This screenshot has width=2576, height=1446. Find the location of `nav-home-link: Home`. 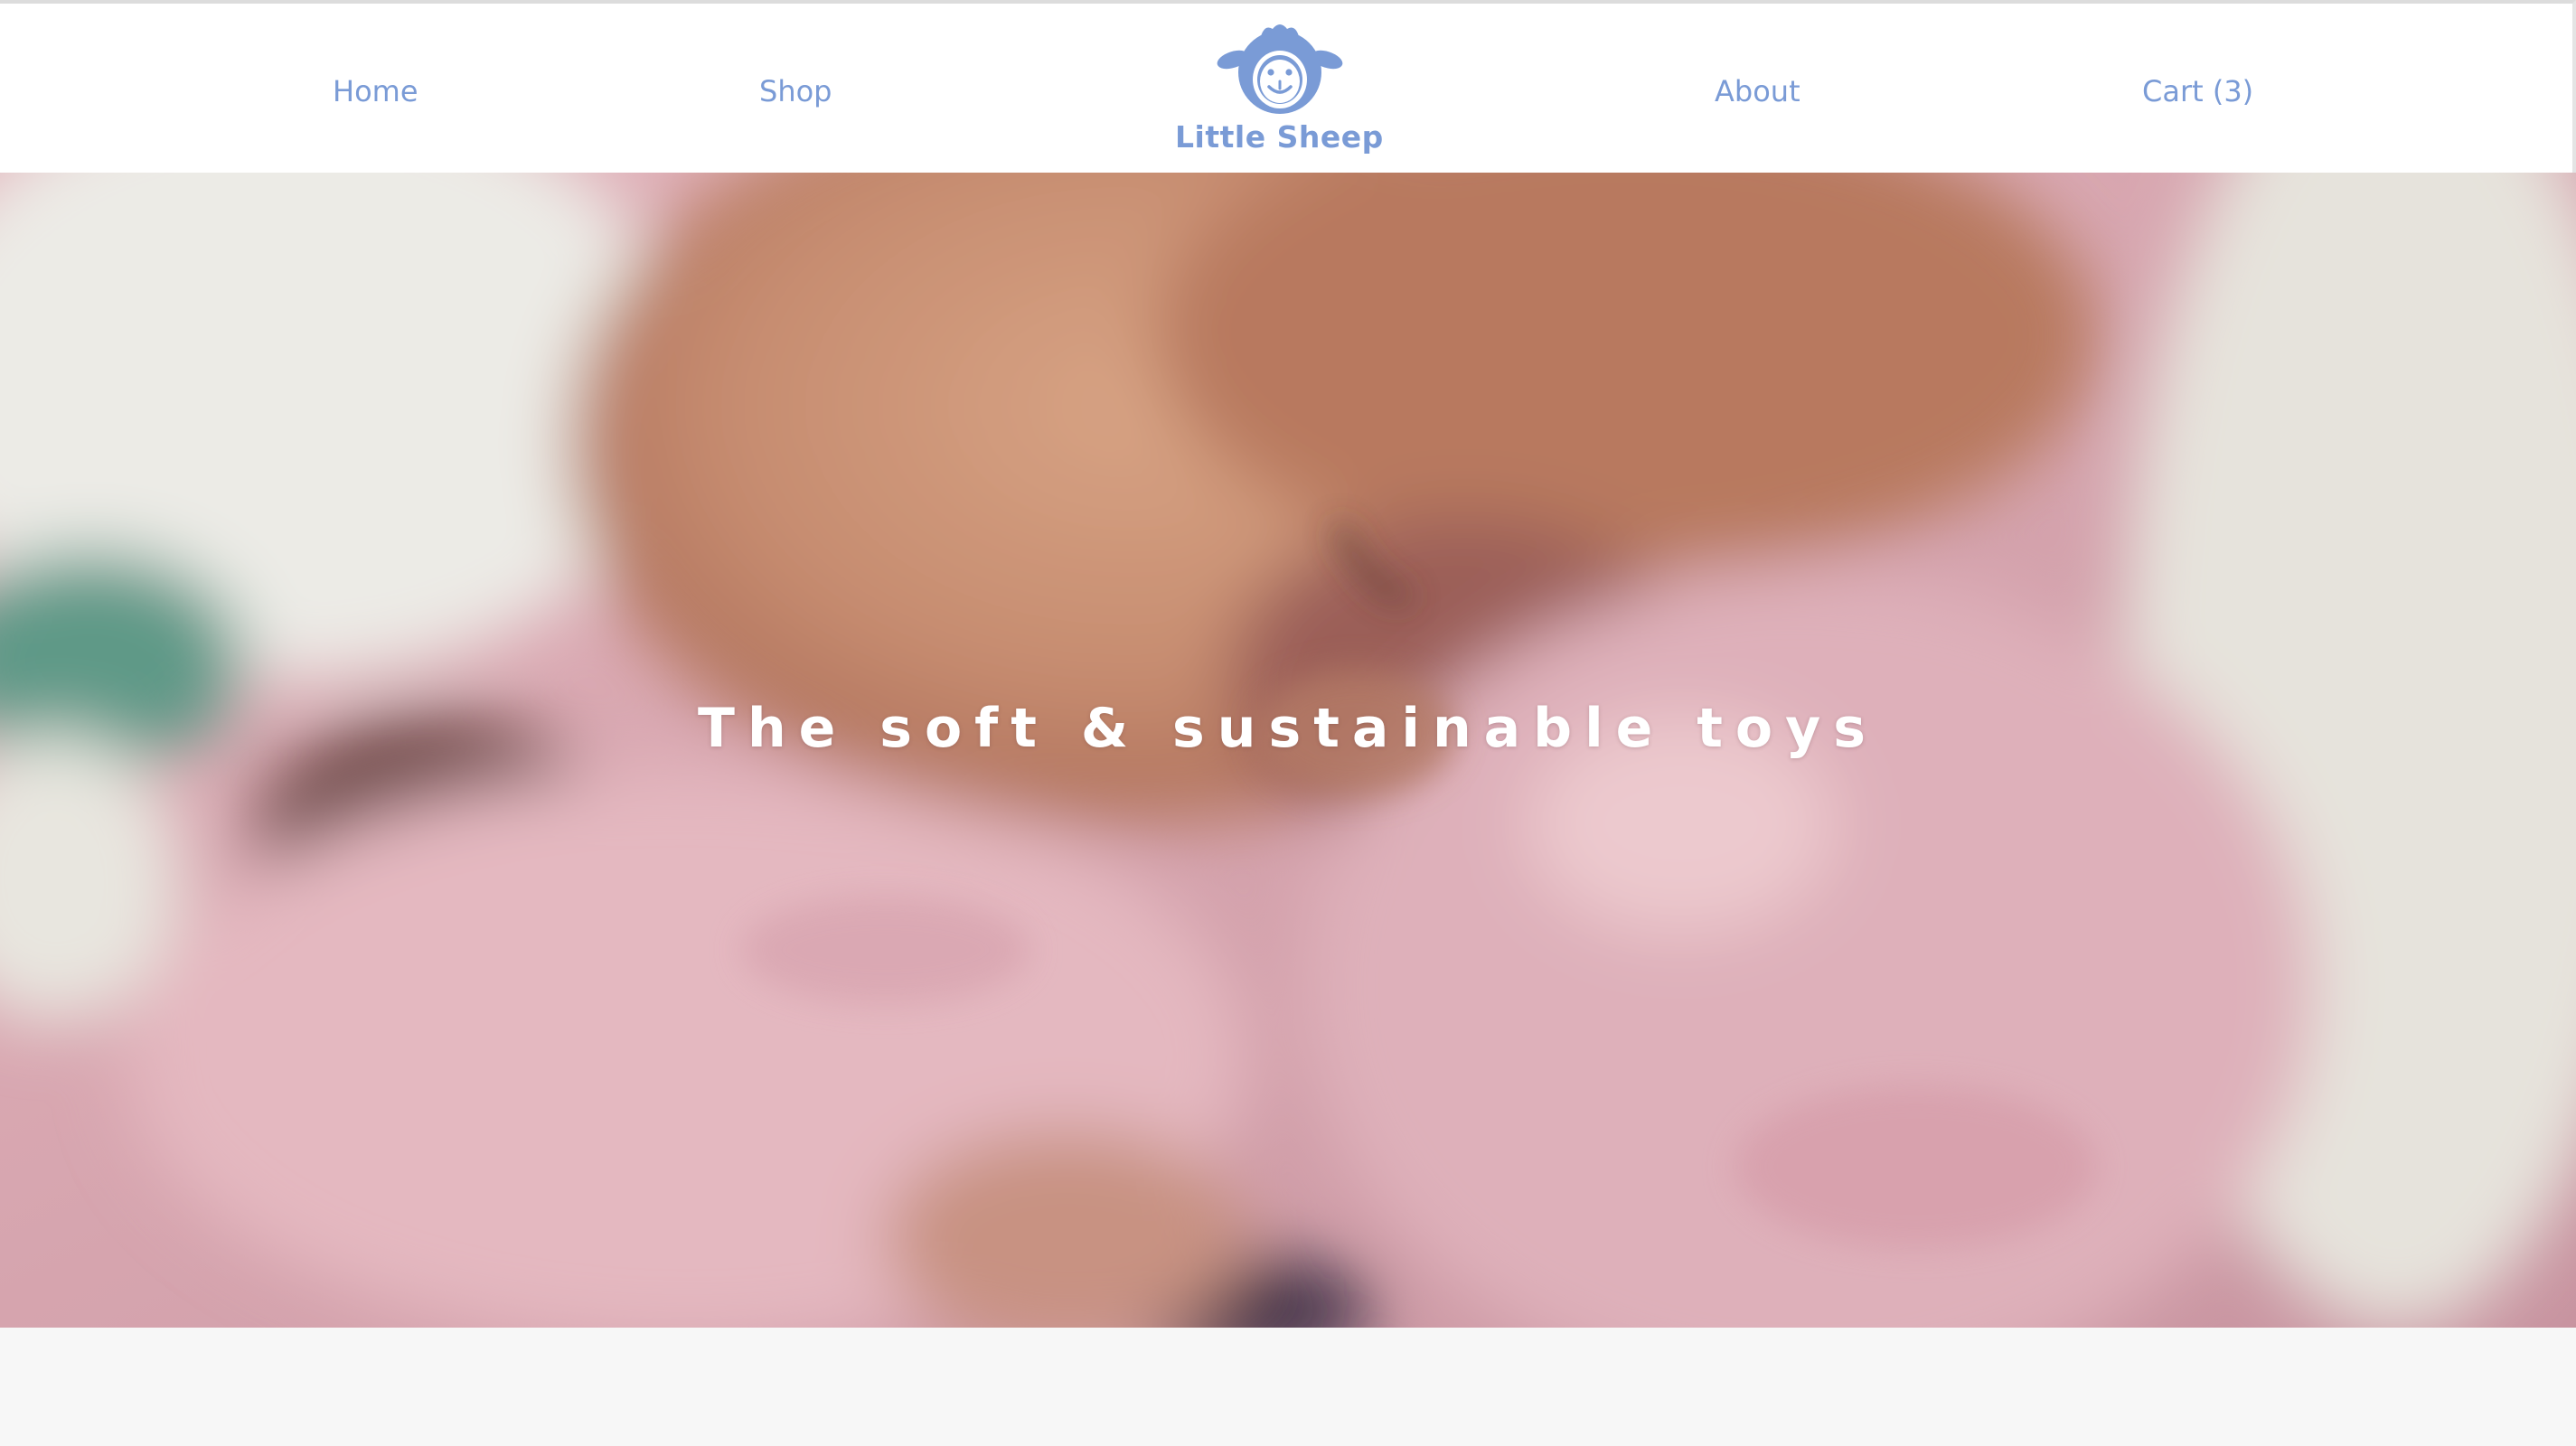

nav-home-link: Home is located at coordinates (376, 92).